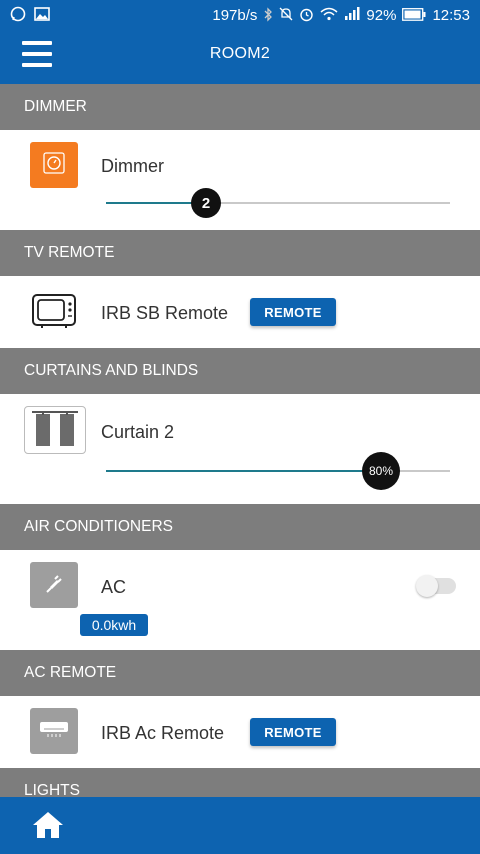  Describe the element at coordinates (240, 312) in the screenshot. I see `tv-remote-card: IRB SB Remote REMOTE` at that location.